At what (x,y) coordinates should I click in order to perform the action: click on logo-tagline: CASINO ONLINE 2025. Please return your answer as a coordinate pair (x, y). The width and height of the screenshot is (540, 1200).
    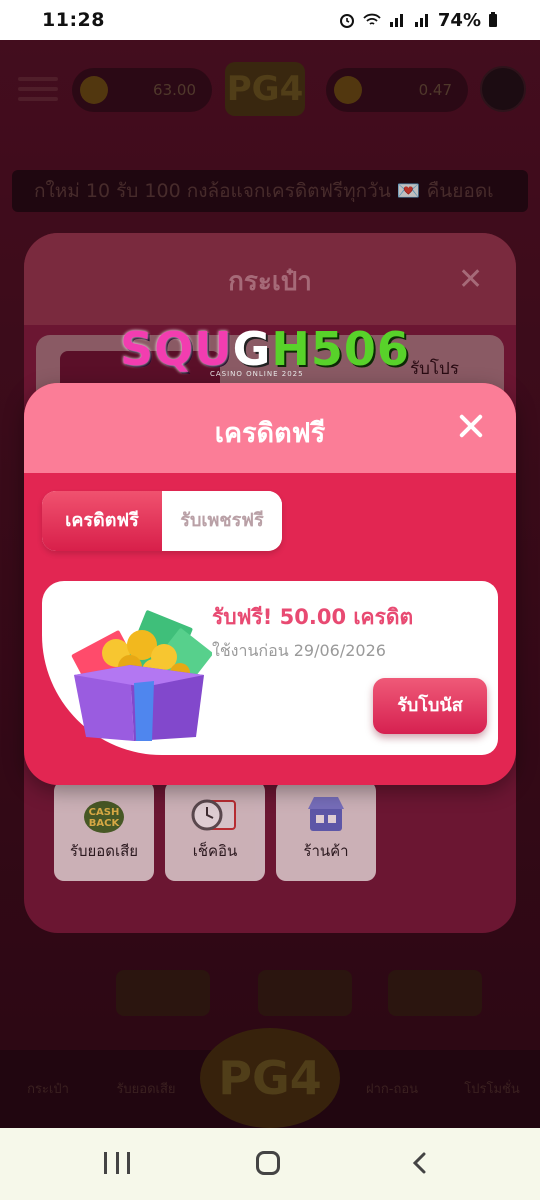
    Looking at the image, I should click on (257, 374).